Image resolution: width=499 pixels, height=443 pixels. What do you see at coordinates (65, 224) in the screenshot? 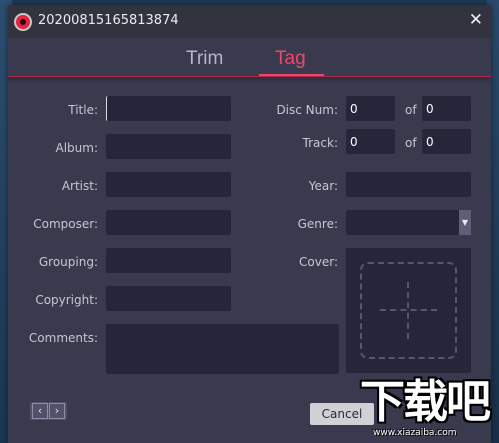
I see `composer-label: Composer:` at bounding box center [65, 224].